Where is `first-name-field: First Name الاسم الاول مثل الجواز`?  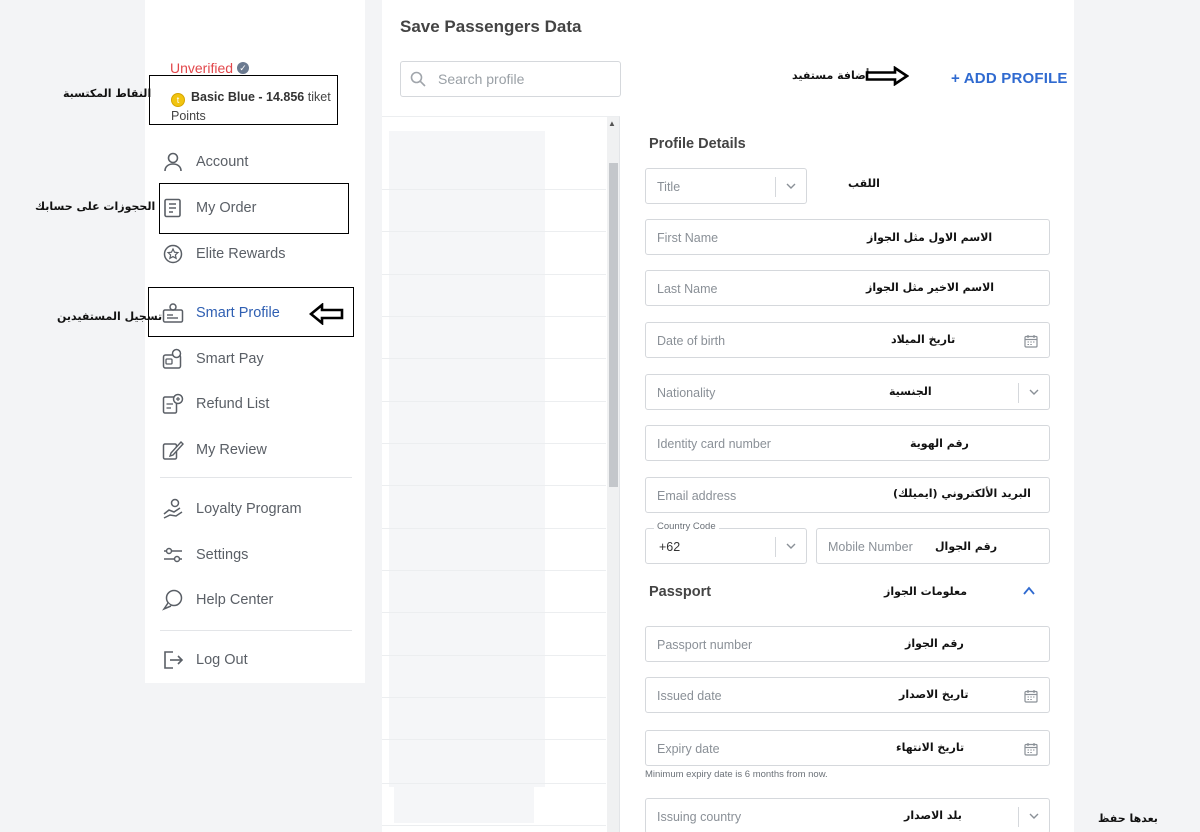
first-name-field: First Name الاسم الاول مثل الجواز is located at coordinates (847, 237).